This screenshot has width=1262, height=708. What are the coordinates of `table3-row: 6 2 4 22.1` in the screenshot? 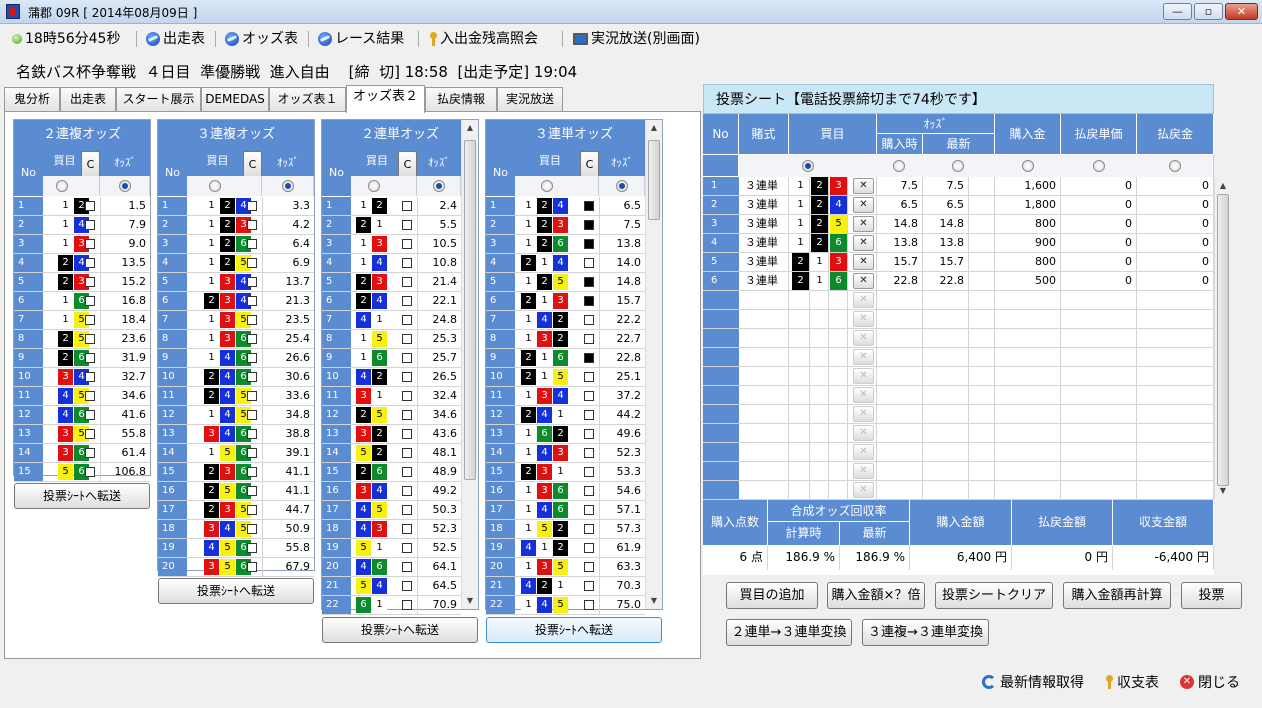 It's located at (391, 301).